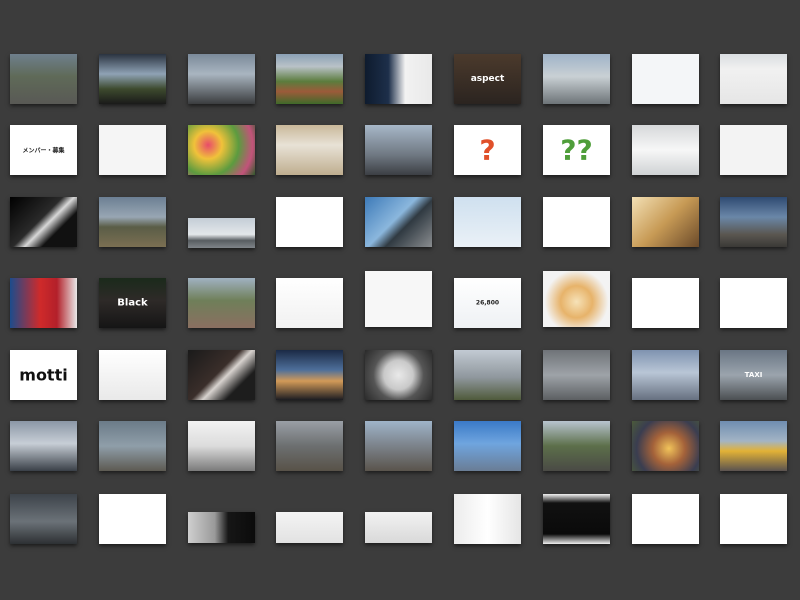 The image size is (800, 600). Describe the element at coordinates (753, 519) in the screenshot. I see `thumbnail-drone-quadcopter` at that location.